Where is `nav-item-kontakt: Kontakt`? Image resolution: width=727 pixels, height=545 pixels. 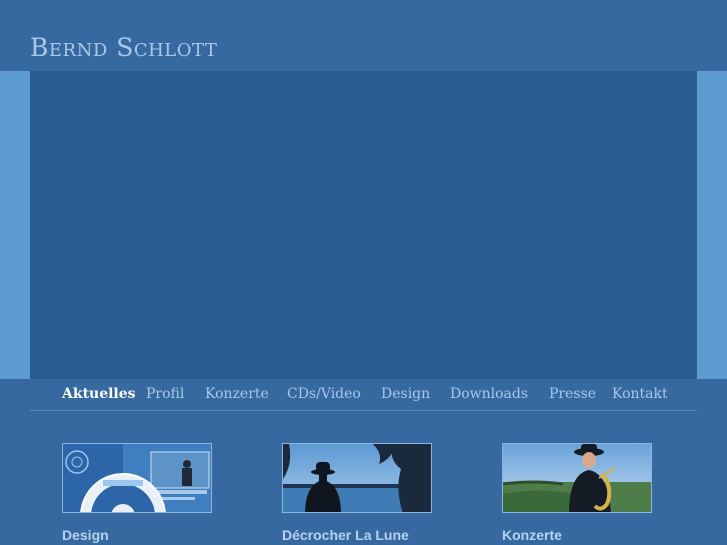 nav-item-kontakt: Kontakt is located at coordinates (640, 394).